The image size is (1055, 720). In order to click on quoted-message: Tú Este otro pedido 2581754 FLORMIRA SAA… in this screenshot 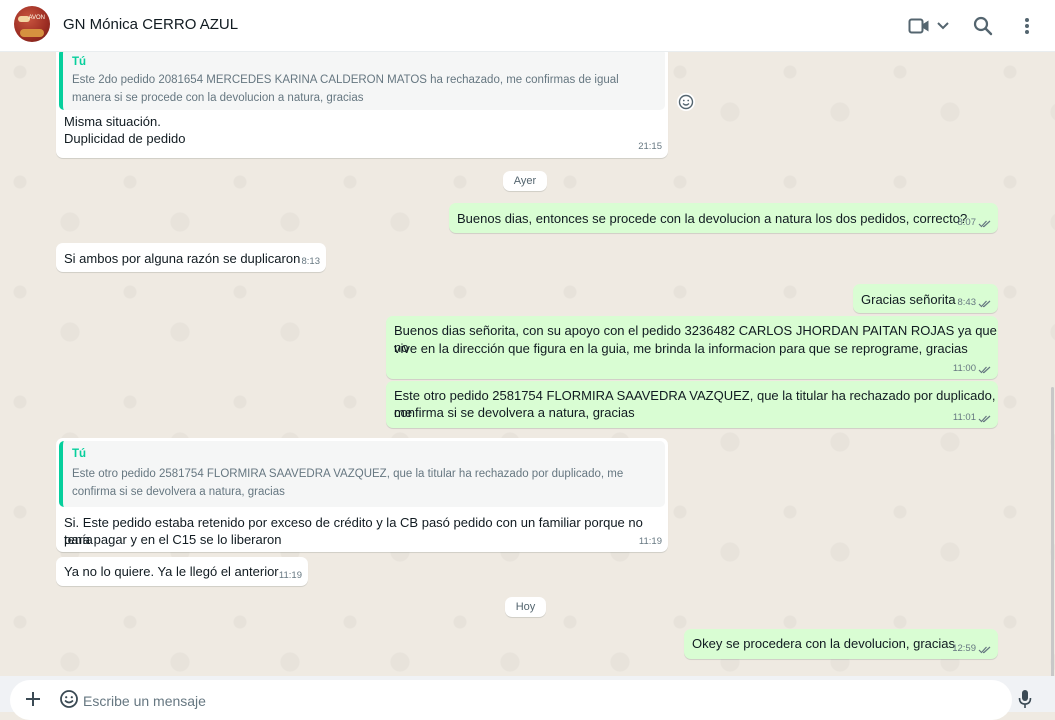, I will do `click(362, 474)`.